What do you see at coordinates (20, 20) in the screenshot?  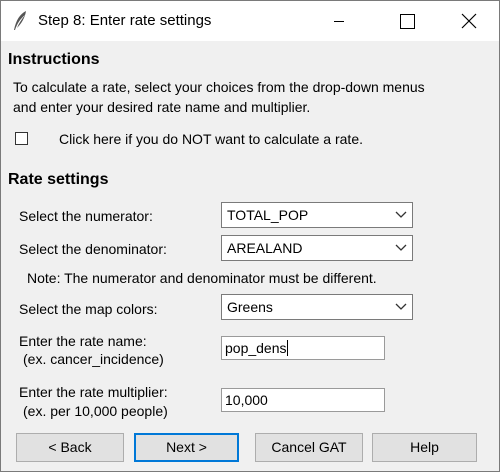 I see `feather-icon` at bounding box center [20, 20].